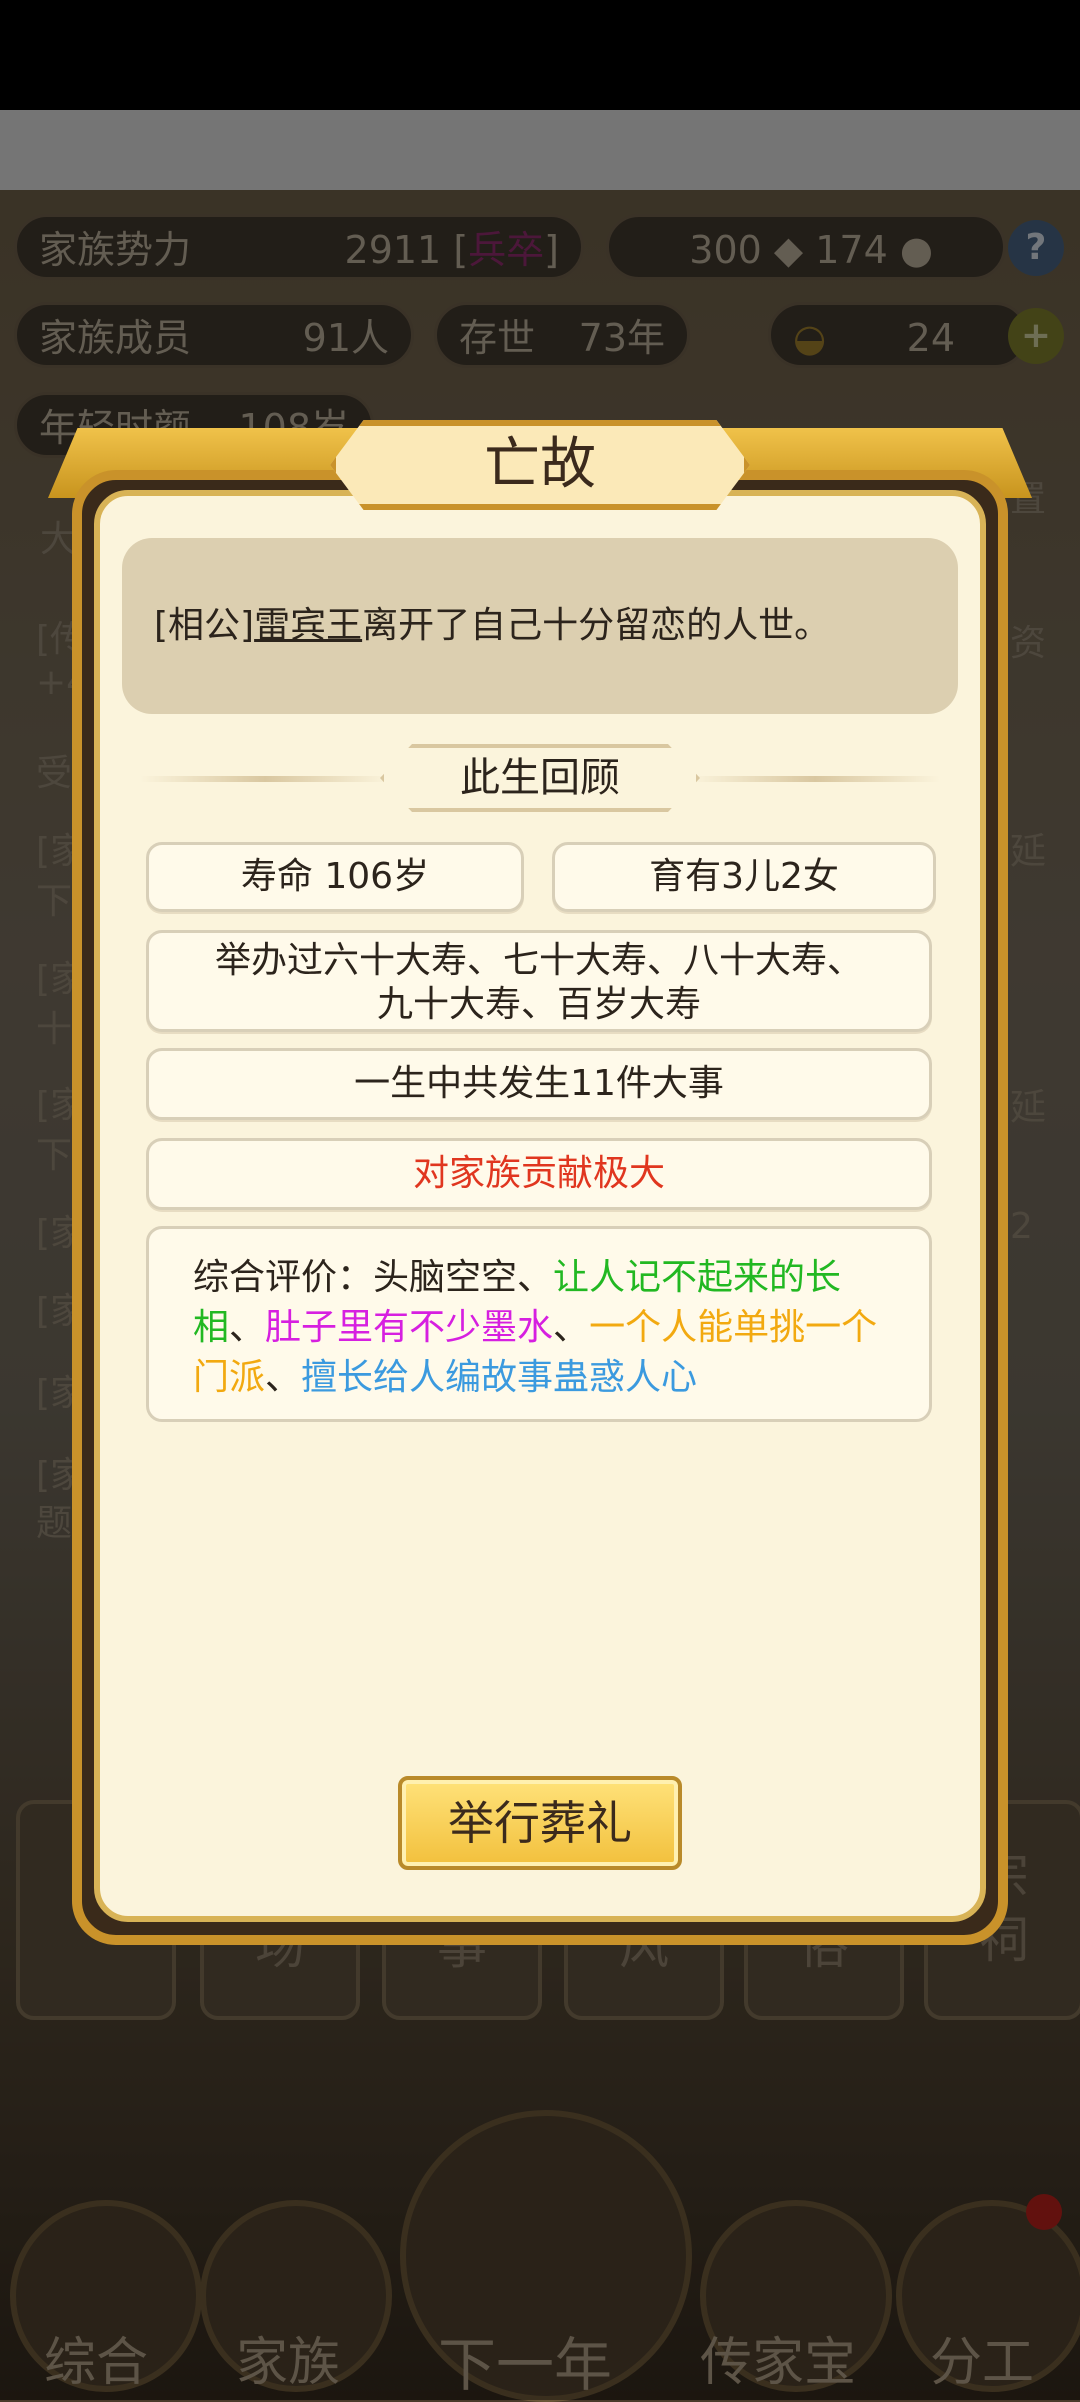 The height and width of the screenshot is (2402, 1080). I want to click on message-text: 离开了自己十分留恋的人世。, so click(596, 625).